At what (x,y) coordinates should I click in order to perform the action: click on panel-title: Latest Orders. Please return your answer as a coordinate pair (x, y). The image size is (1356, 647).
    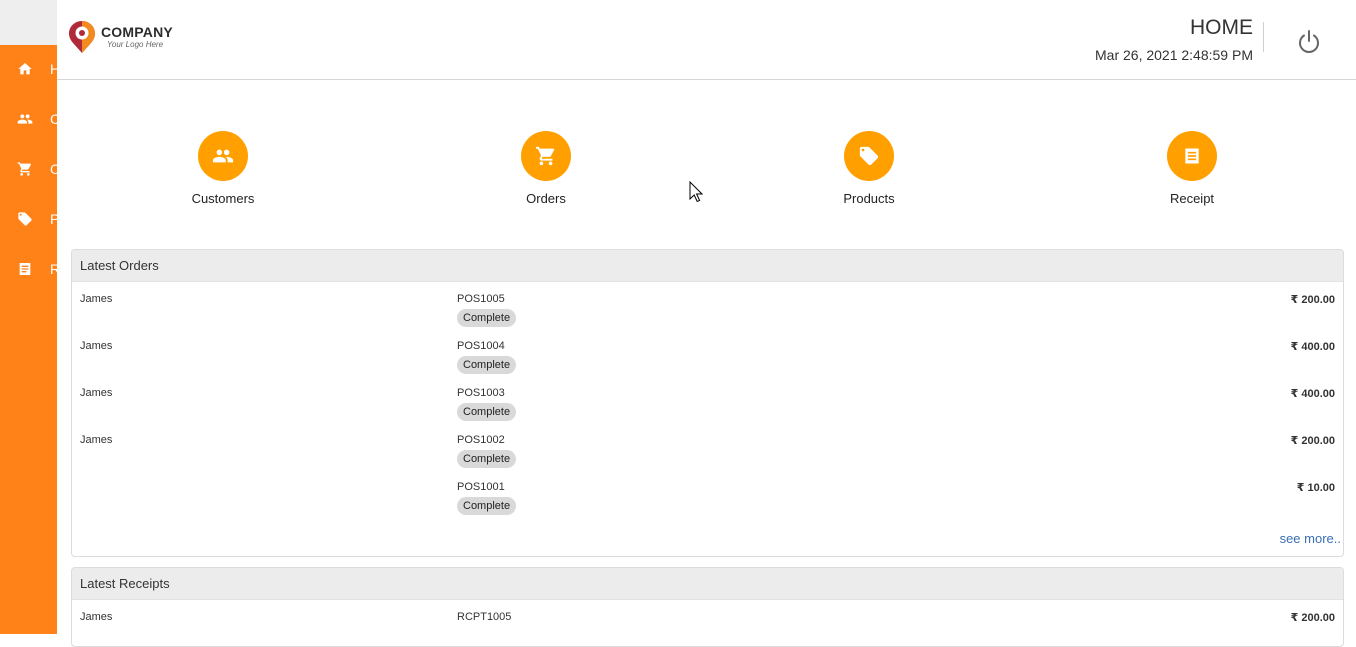
    Looking at the image, I should click on (707, 266).